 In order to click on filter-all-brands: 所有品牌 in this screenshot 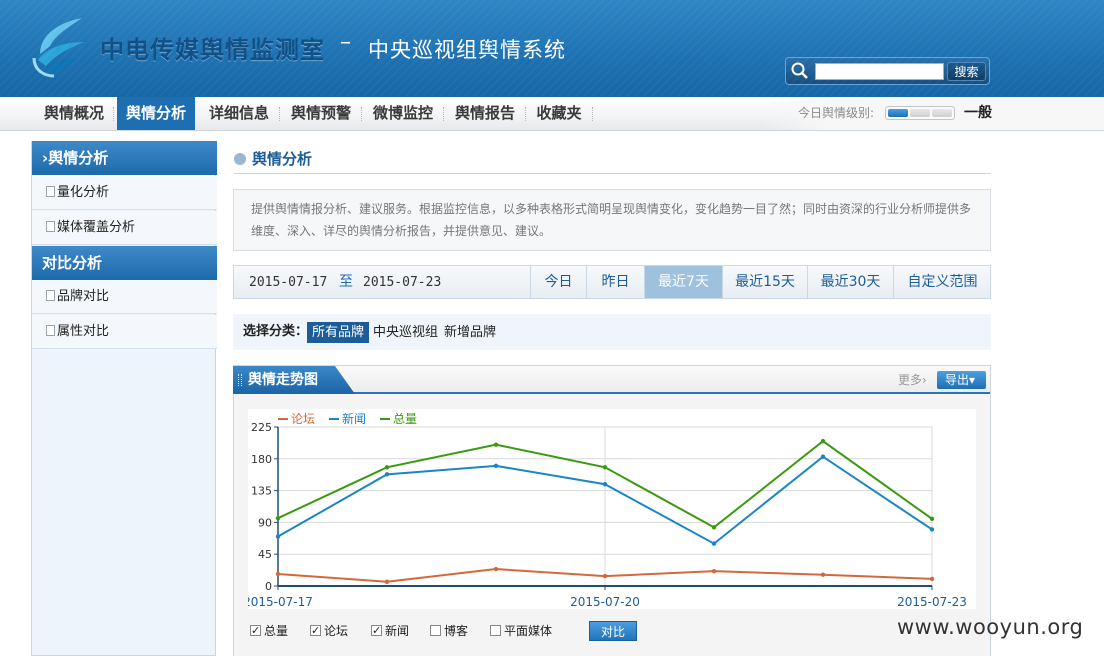, I will do `click(338, 332)`.